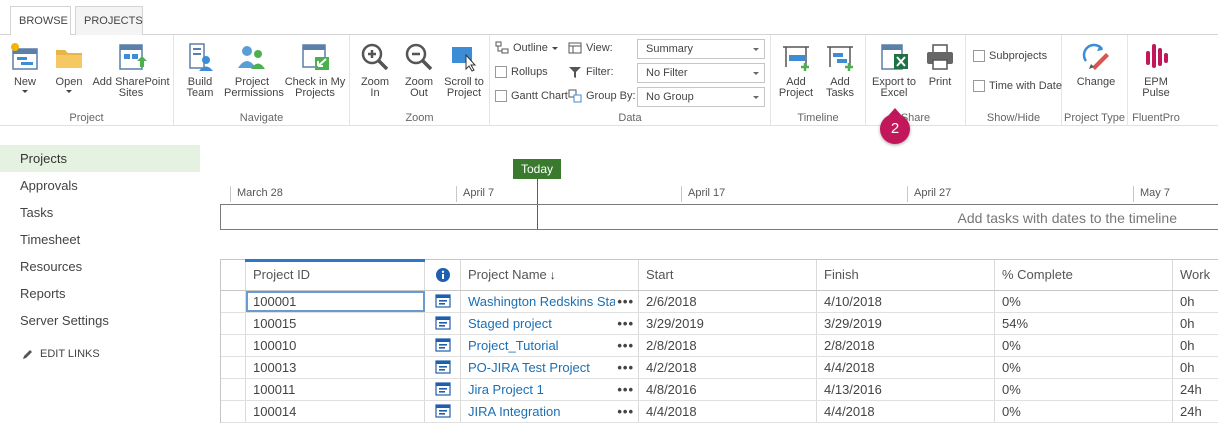 This screenshot has height=429, width=1218. What do you see at coordinates (501, 72) in the screenshot?
I see `rollups-checkbox-box` at bounding box center [501, 72].